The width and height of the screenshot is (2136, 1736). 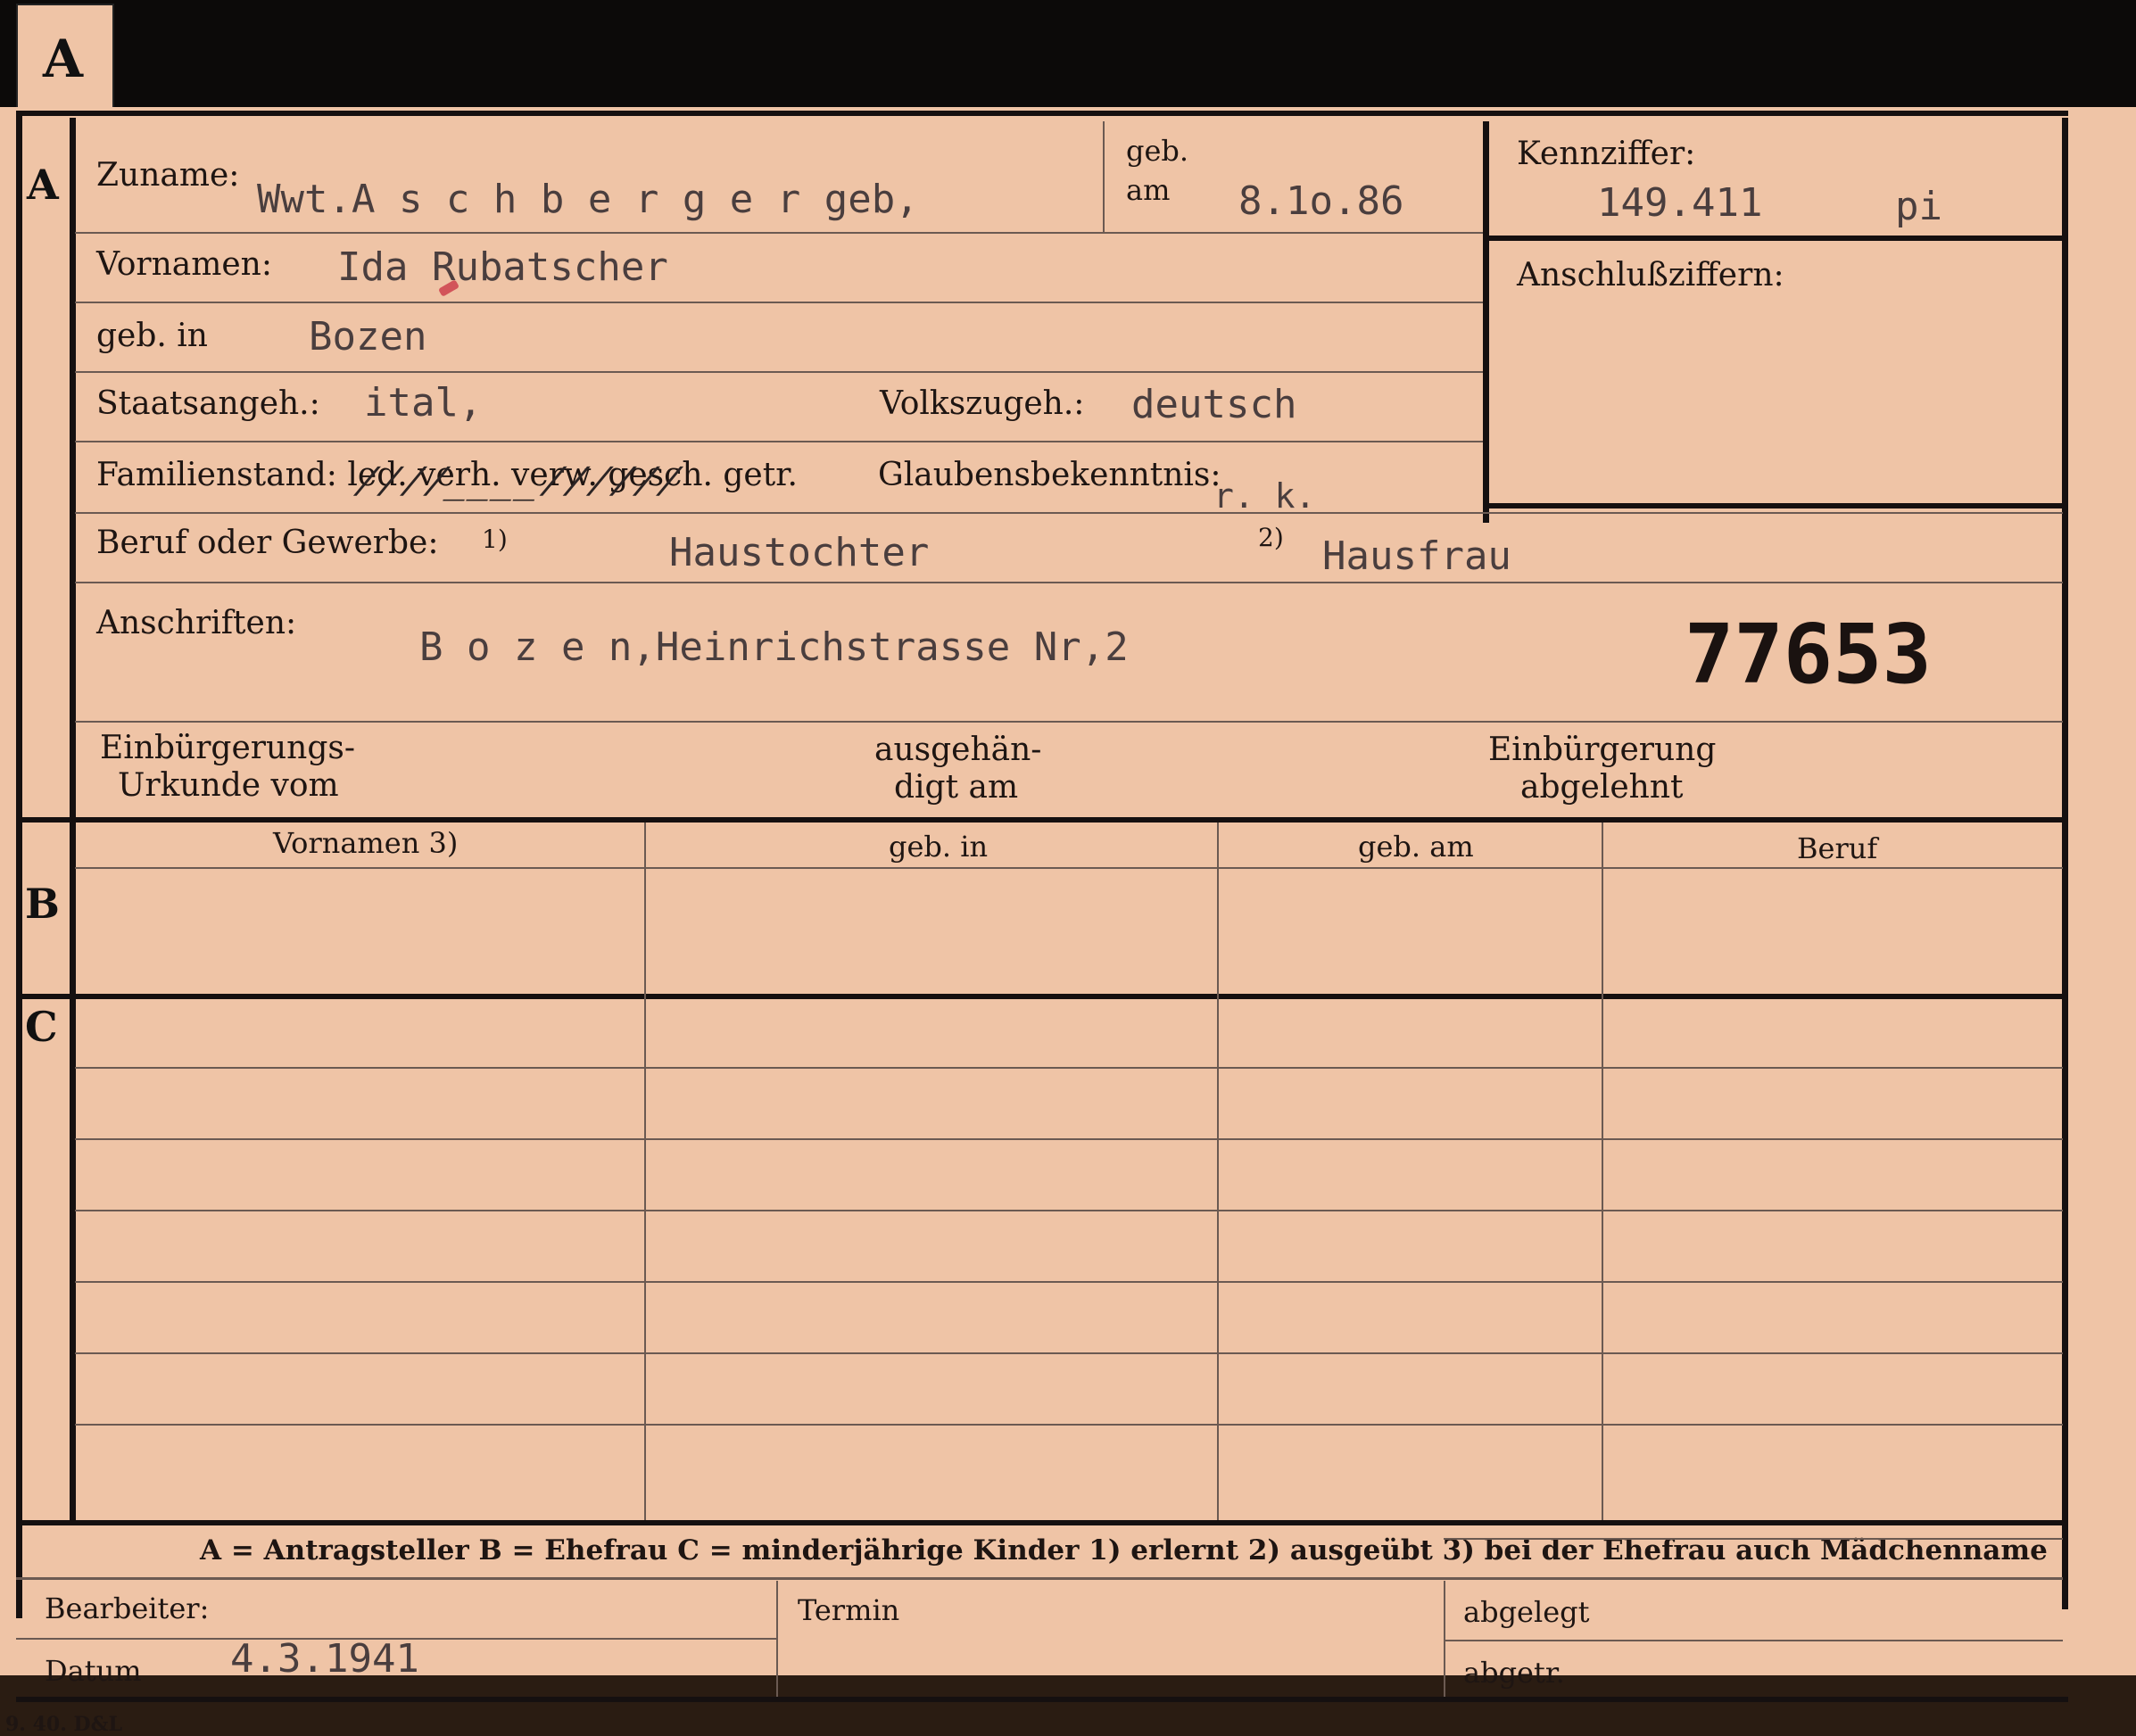 I want to click on value-datum: 4.3.1941, so click(x=324, y=1659).